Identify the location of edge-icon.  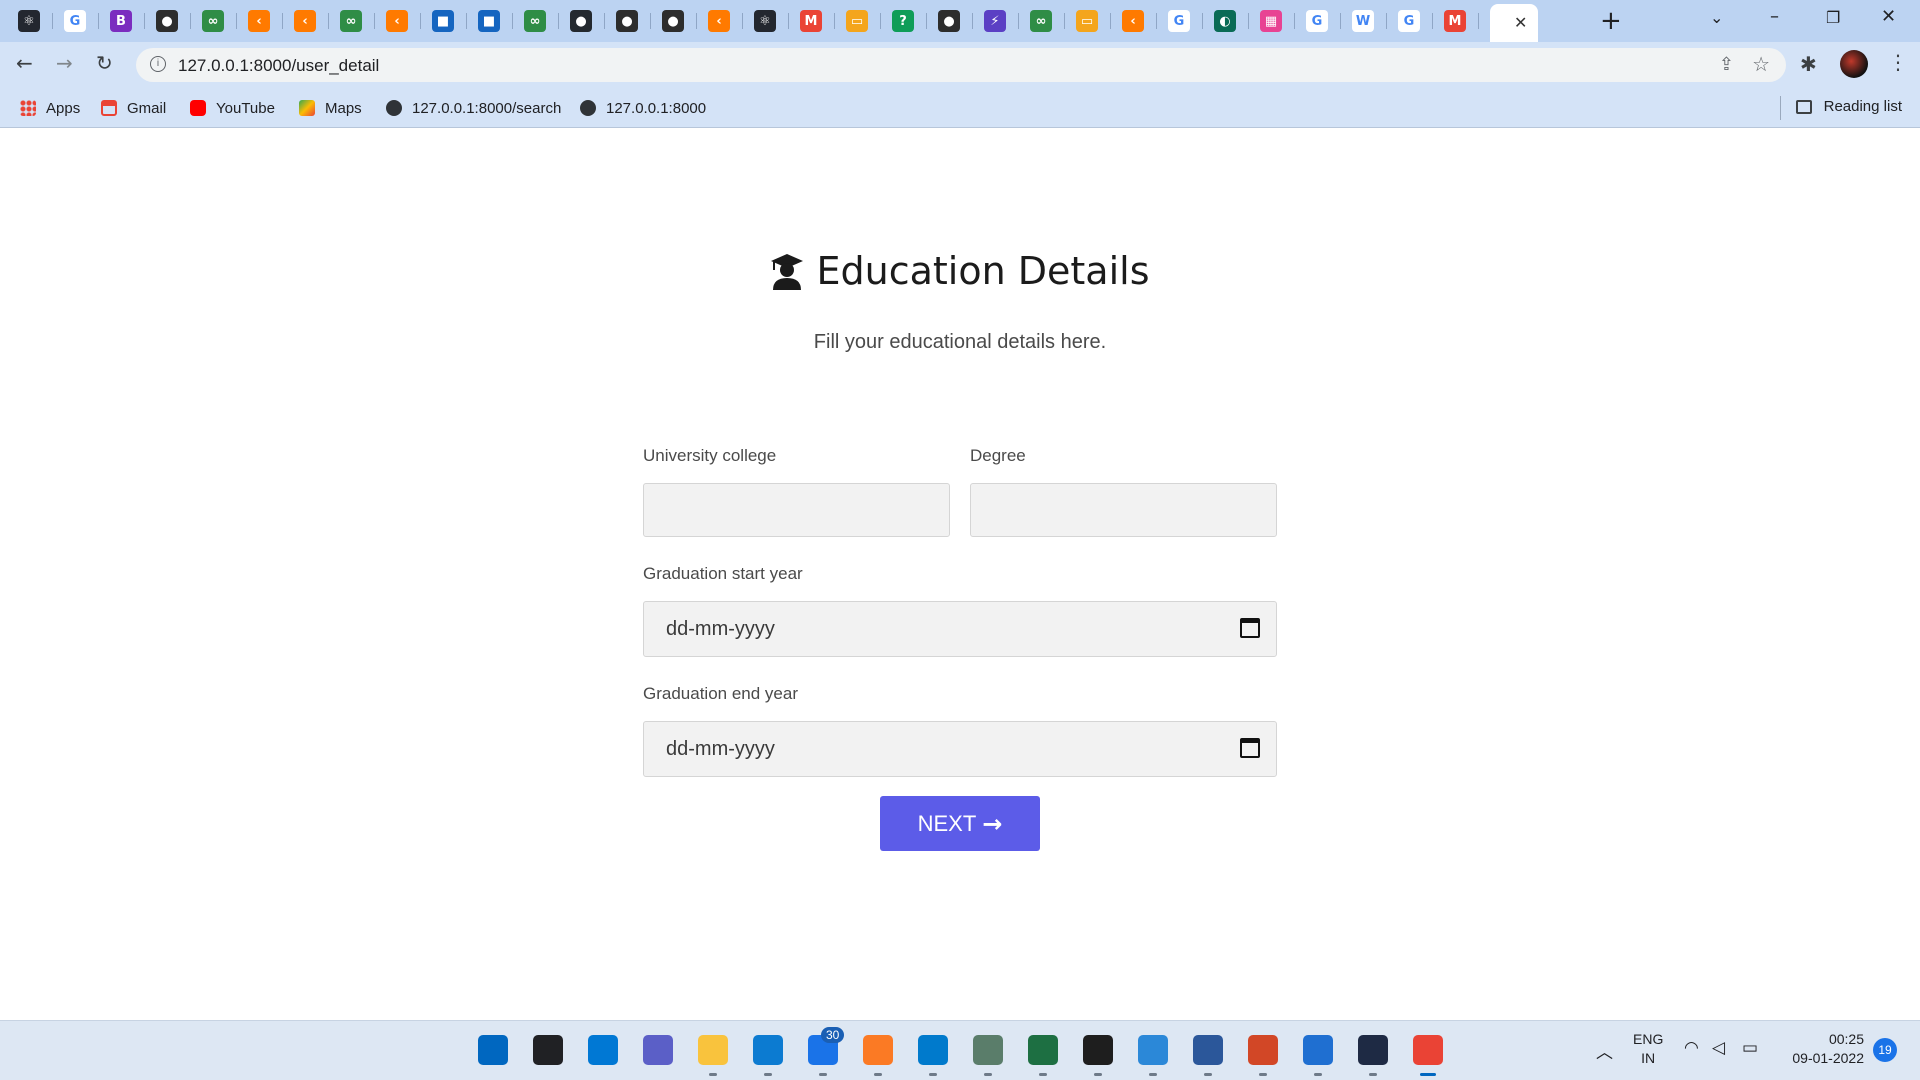
(768, 1050).